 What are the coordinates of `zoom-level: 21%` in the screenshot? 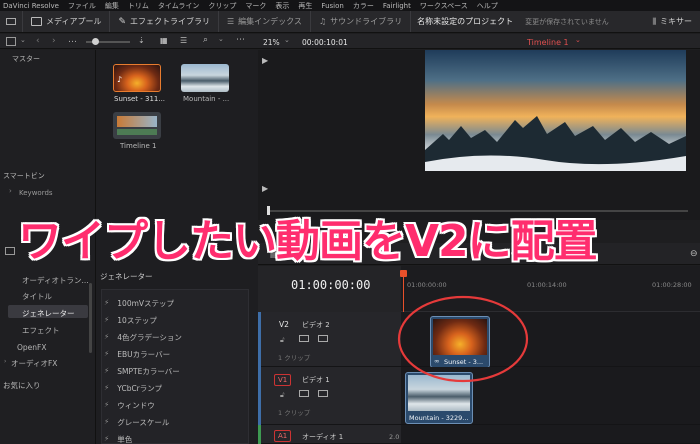 It's located at (271, 42).